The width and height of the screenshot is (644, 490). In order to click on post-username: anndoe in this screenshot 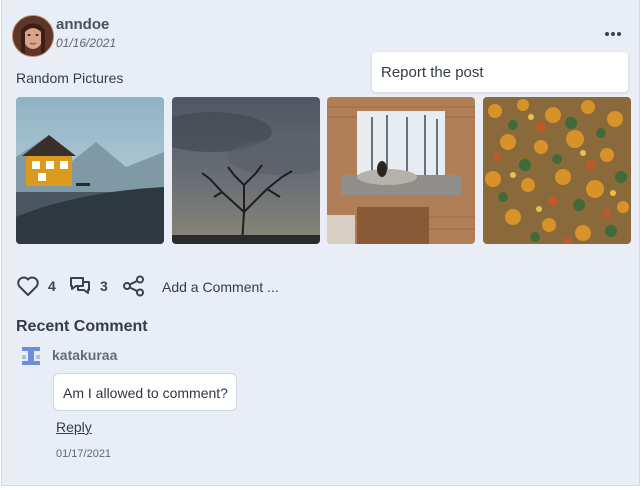, I will do `click(82, 24)`.